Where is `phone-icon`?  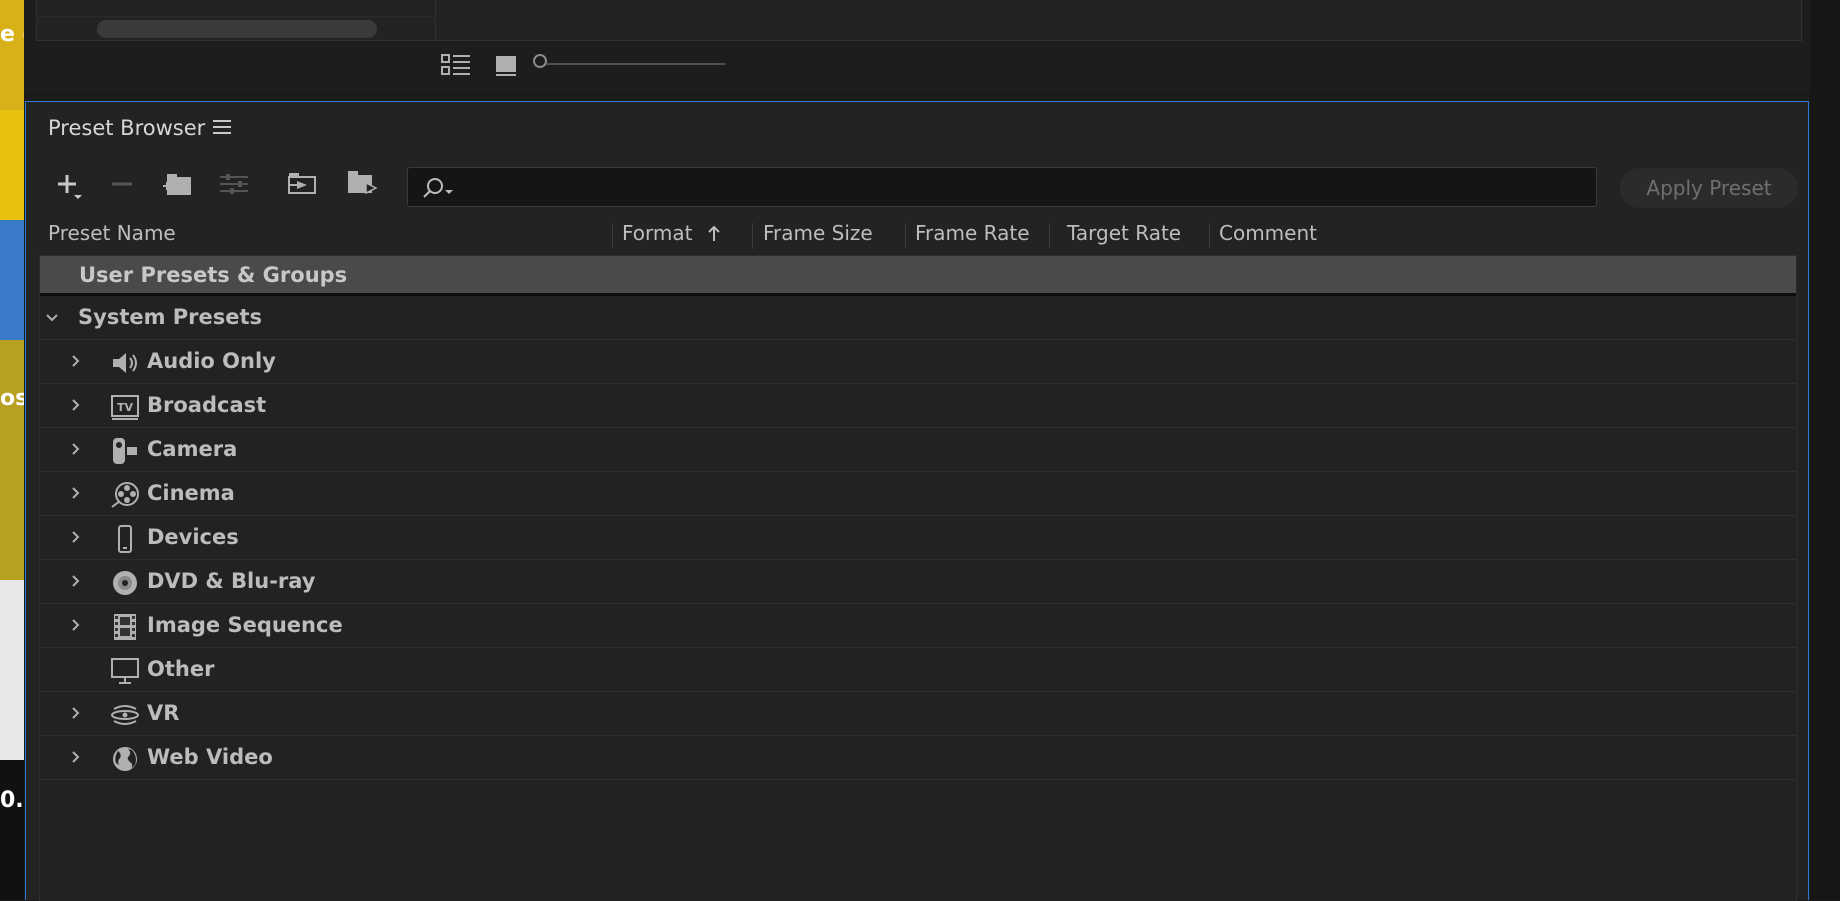 phone-icon is located at coordinates (125, 539).